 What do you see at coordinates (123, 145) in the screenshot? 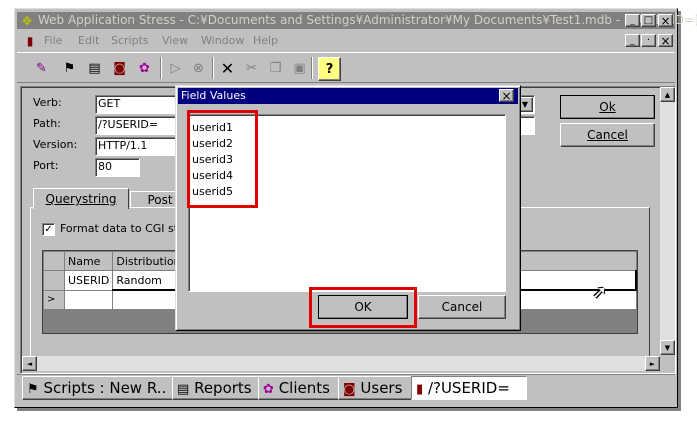
I see `version-value: HTTP/1.1` at bounding box center [123, 145].